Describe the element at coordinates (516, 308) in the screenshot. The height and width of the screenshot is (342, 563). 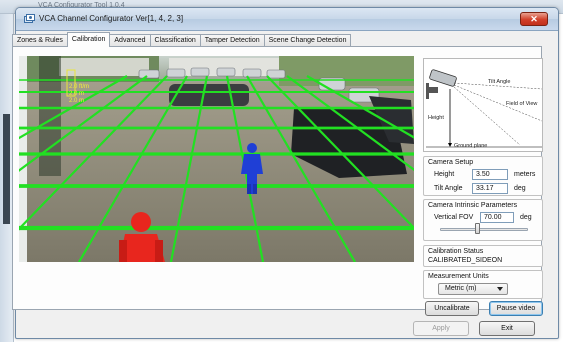
I see `pause-video-button: Pause video` at that location.